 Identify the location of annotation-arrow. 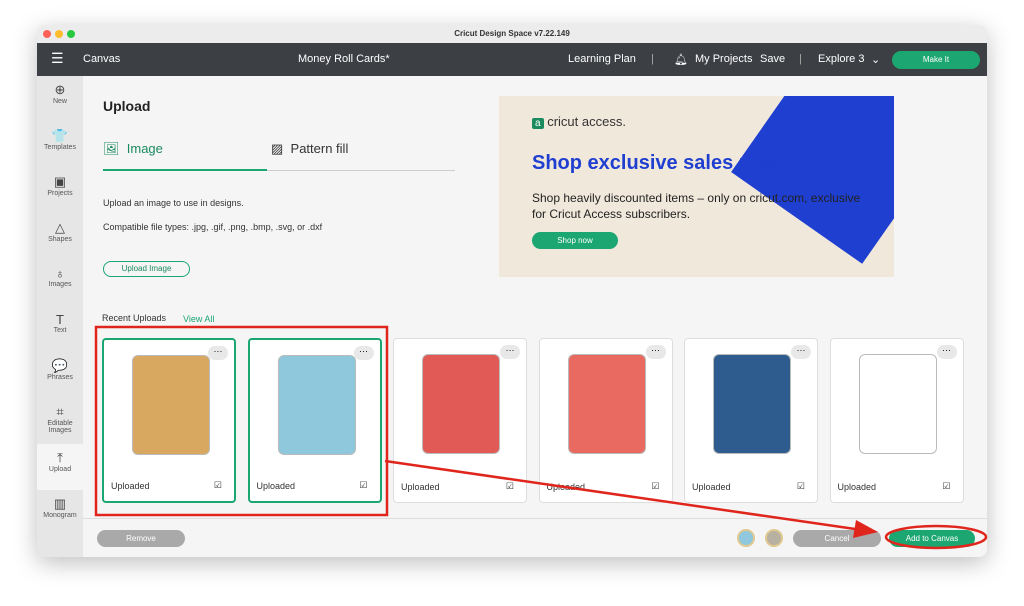
(623, 495).